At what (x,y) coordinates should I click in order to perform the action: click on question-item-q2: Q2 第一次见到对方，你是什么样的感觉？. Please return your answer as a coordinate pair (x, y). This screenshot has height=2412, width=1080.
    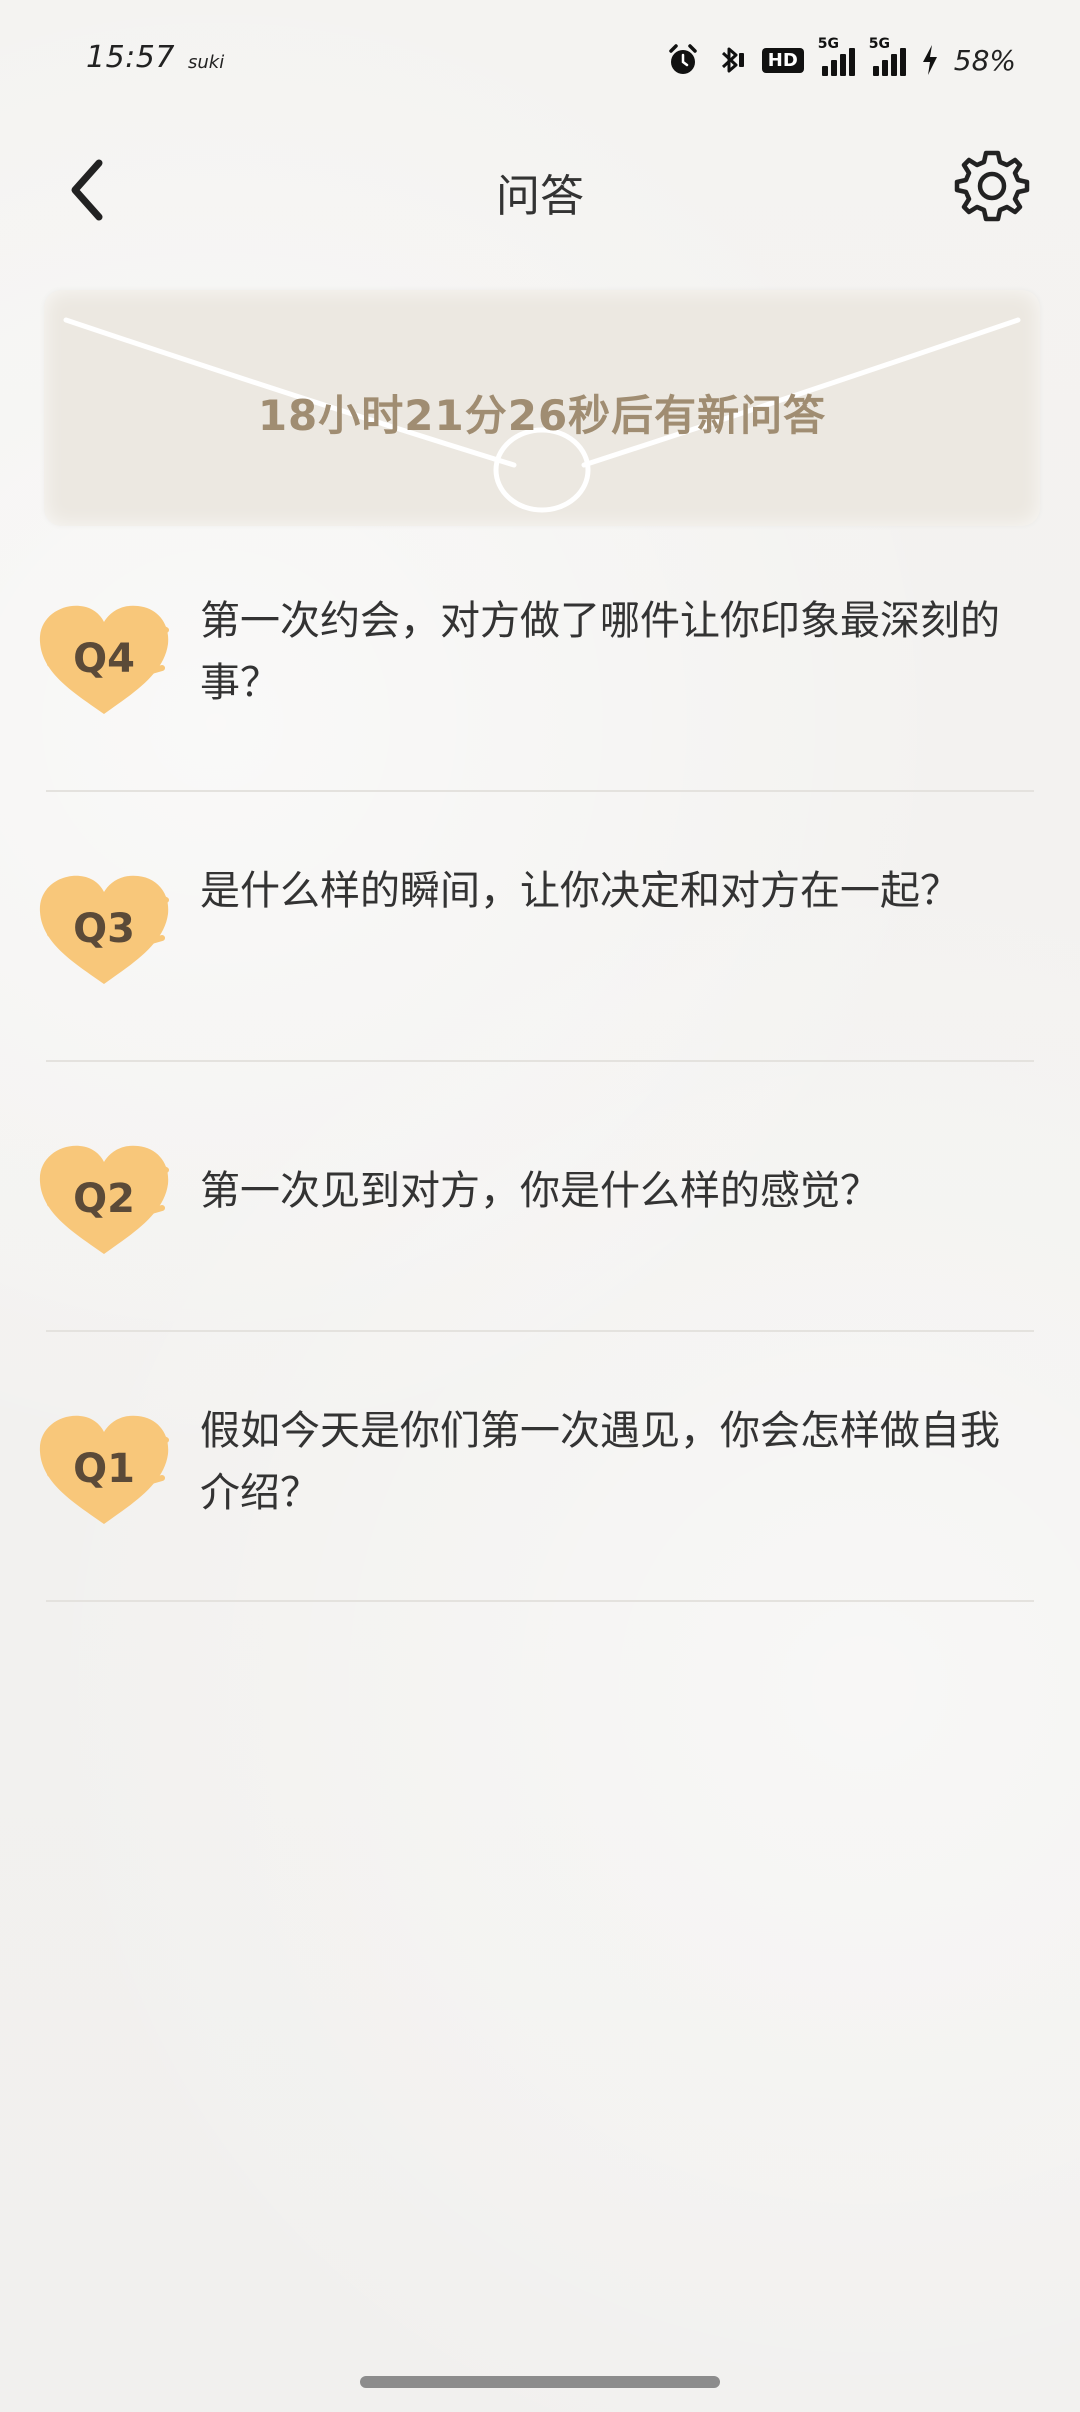
    Looking at the image, I should click on (540, 1265).